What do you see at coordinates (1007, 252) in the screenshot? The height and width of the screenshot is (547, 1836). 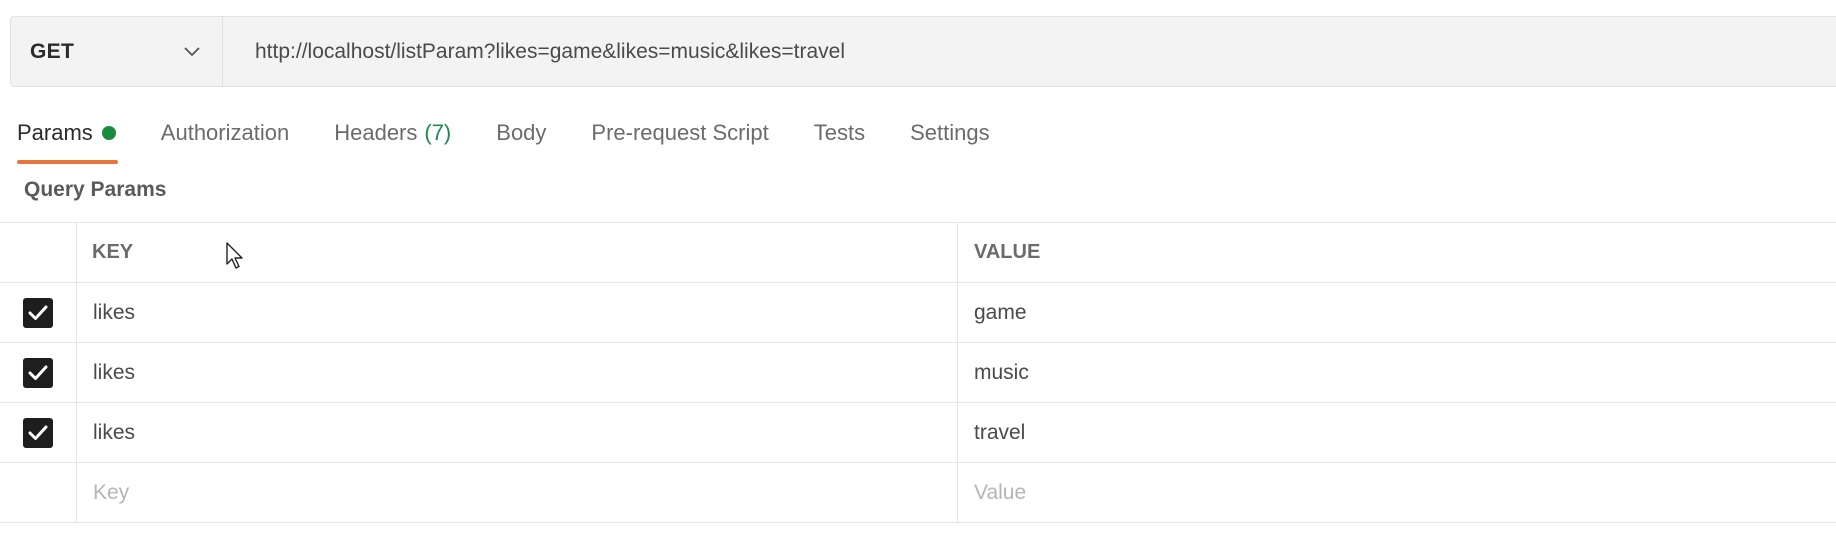 I see `value-column-header: VALUE` at bounding box center [1007, 252].